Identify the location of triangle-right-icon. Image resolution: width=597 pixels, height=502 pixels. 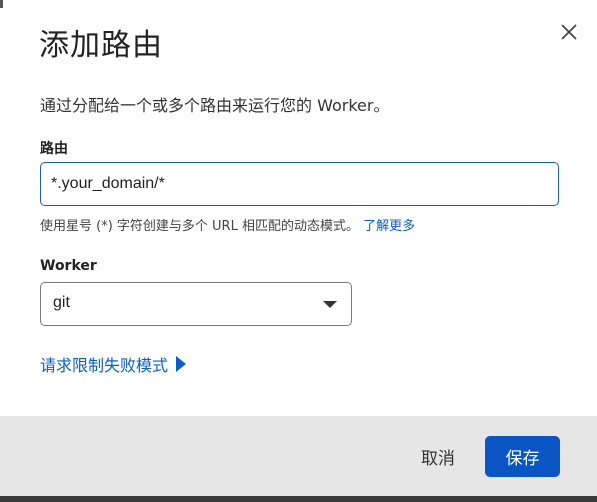
(181, 364).